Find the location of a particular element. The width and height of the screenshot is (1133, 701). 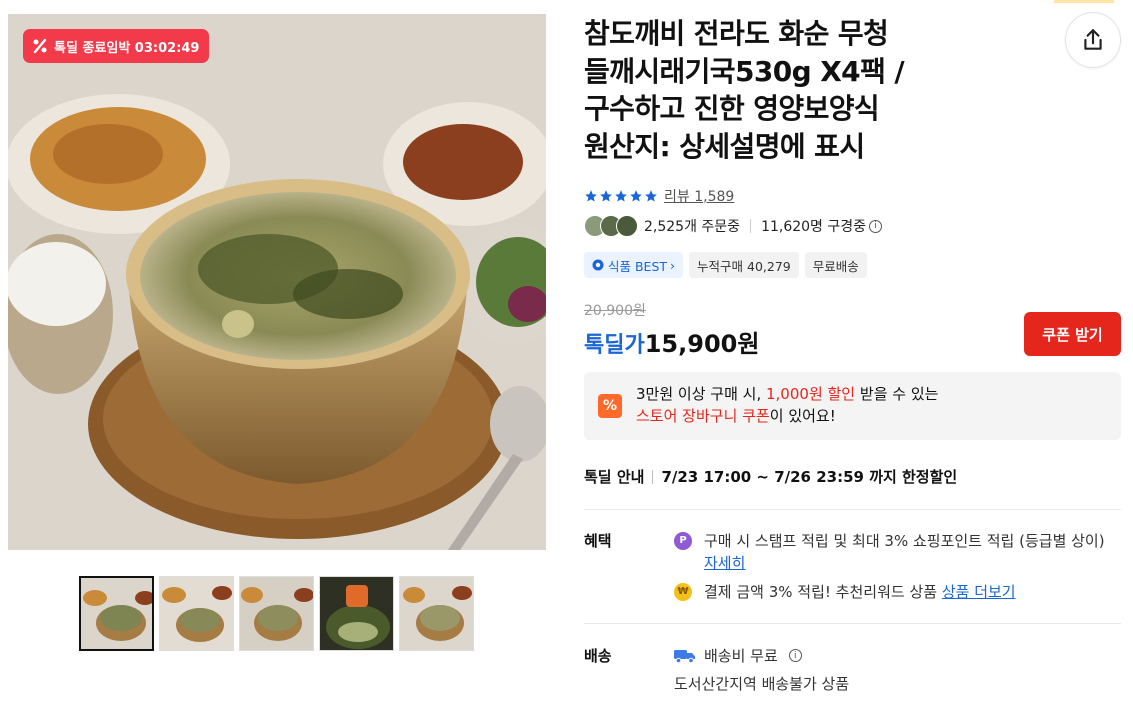

share-button is located at coordinates (1093, 40).